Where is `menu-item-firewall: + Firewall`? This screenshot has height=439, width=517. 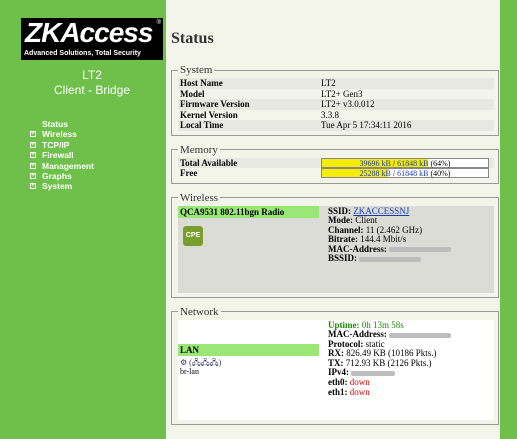 menu-item-firewall: + Firewall is located at coordinates (62, 155).